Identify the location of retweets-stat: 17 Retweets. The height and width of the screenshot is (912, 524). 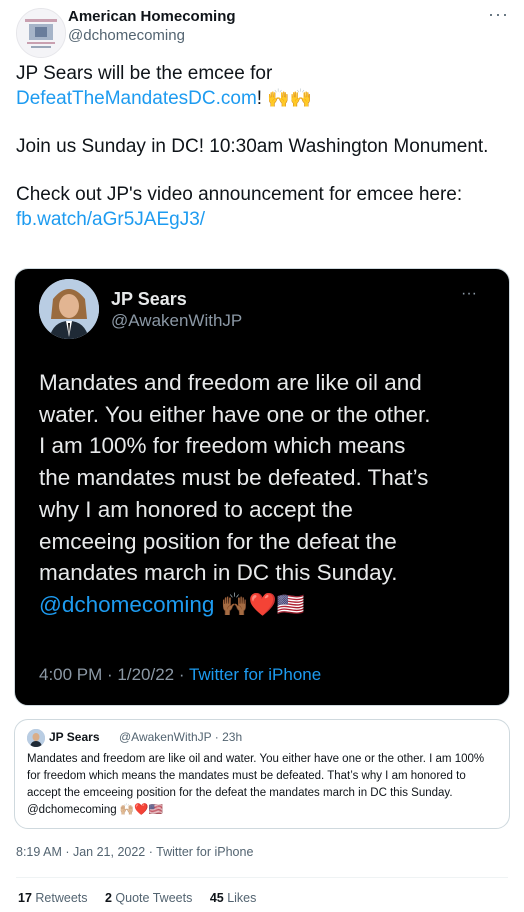
(53, 898).